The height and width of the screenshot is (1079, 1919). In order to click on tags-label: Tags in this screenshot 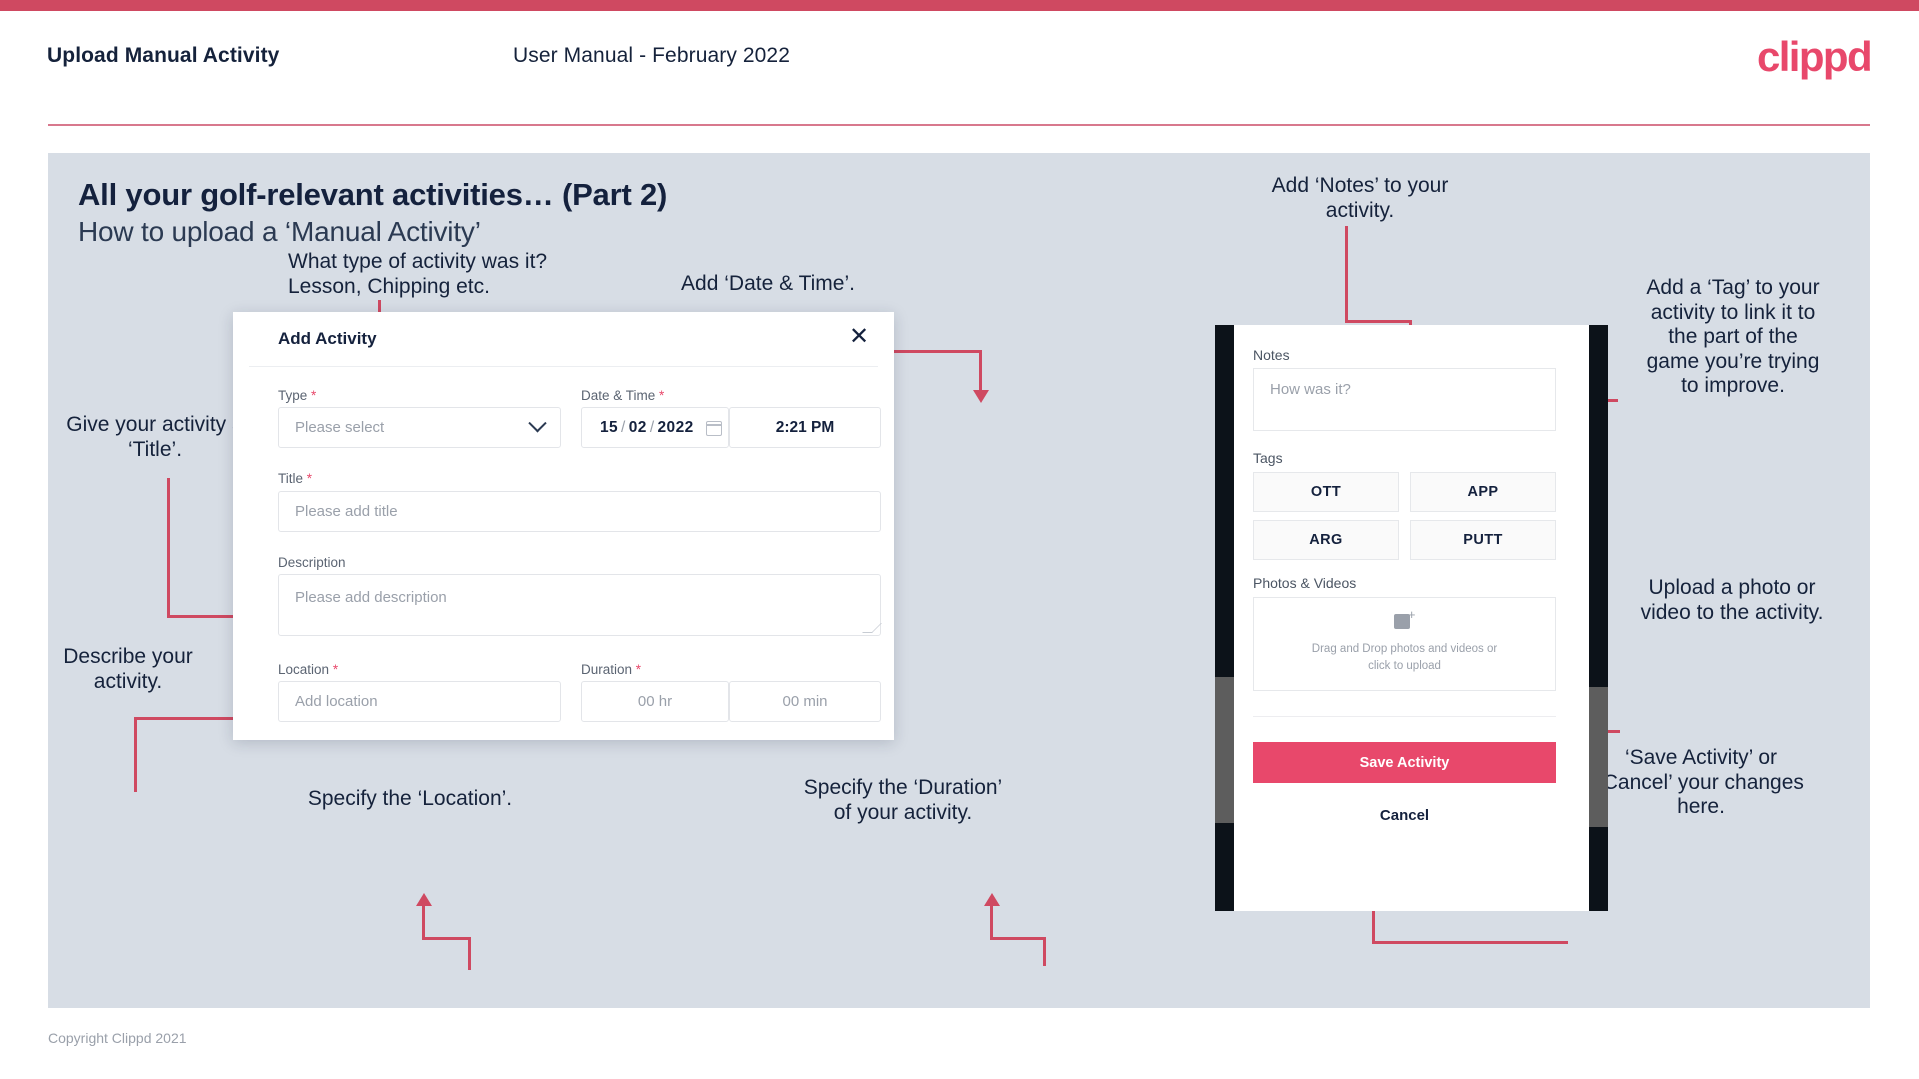, I will do `click(1268, 458)`.